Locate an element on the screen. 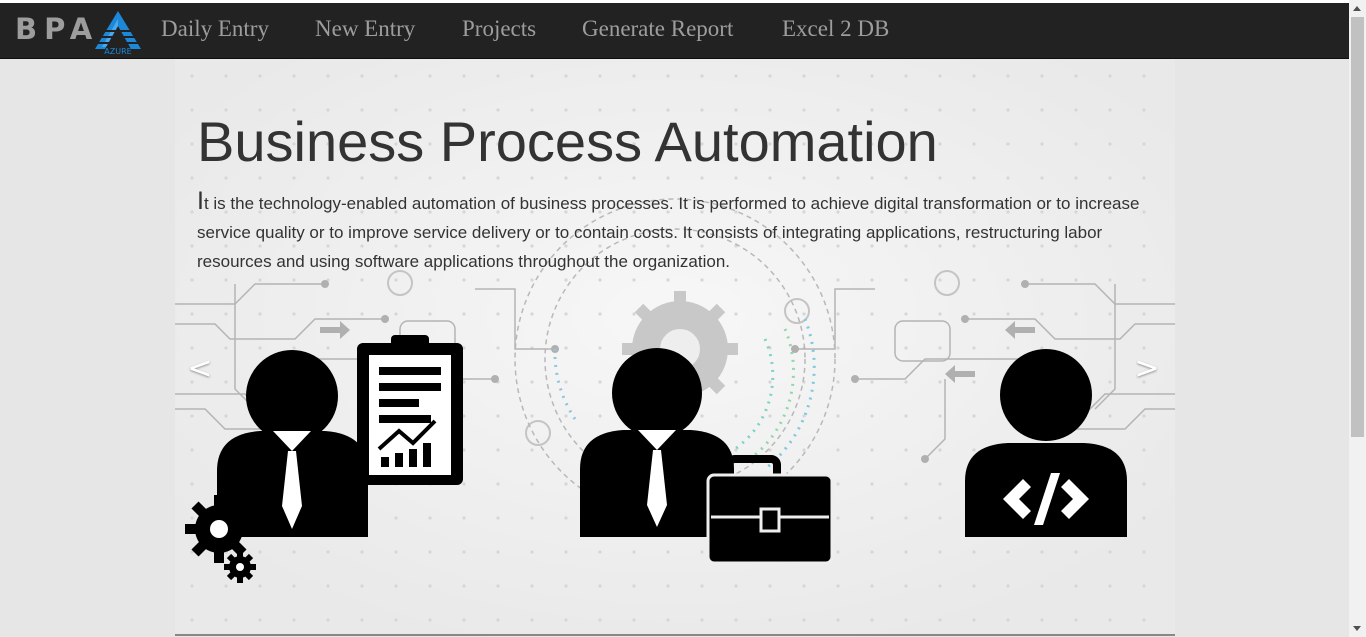 Image resolution: width=1366 pixels, height=637 pixels. business-analyst-icon is located at coordinates (324, 459).